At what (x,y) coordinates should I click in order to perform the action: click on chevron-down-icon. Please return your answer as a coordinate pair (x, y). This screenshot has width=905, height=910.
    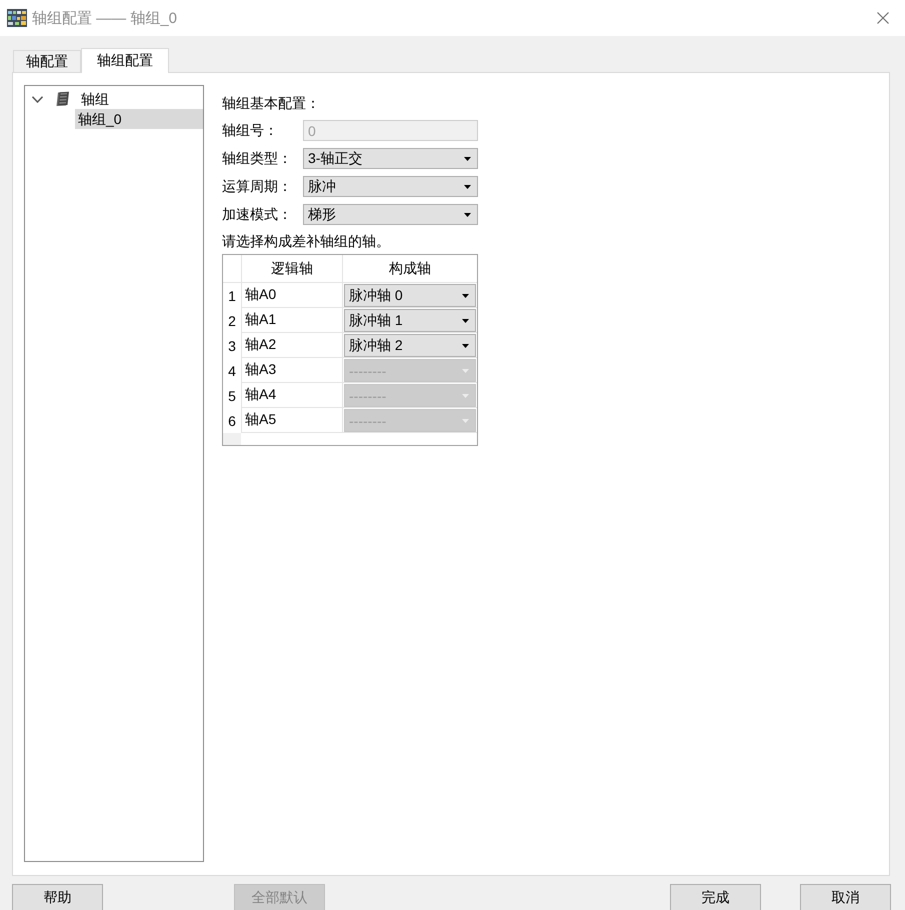
    Looking at the image, I should click on (37, 99).